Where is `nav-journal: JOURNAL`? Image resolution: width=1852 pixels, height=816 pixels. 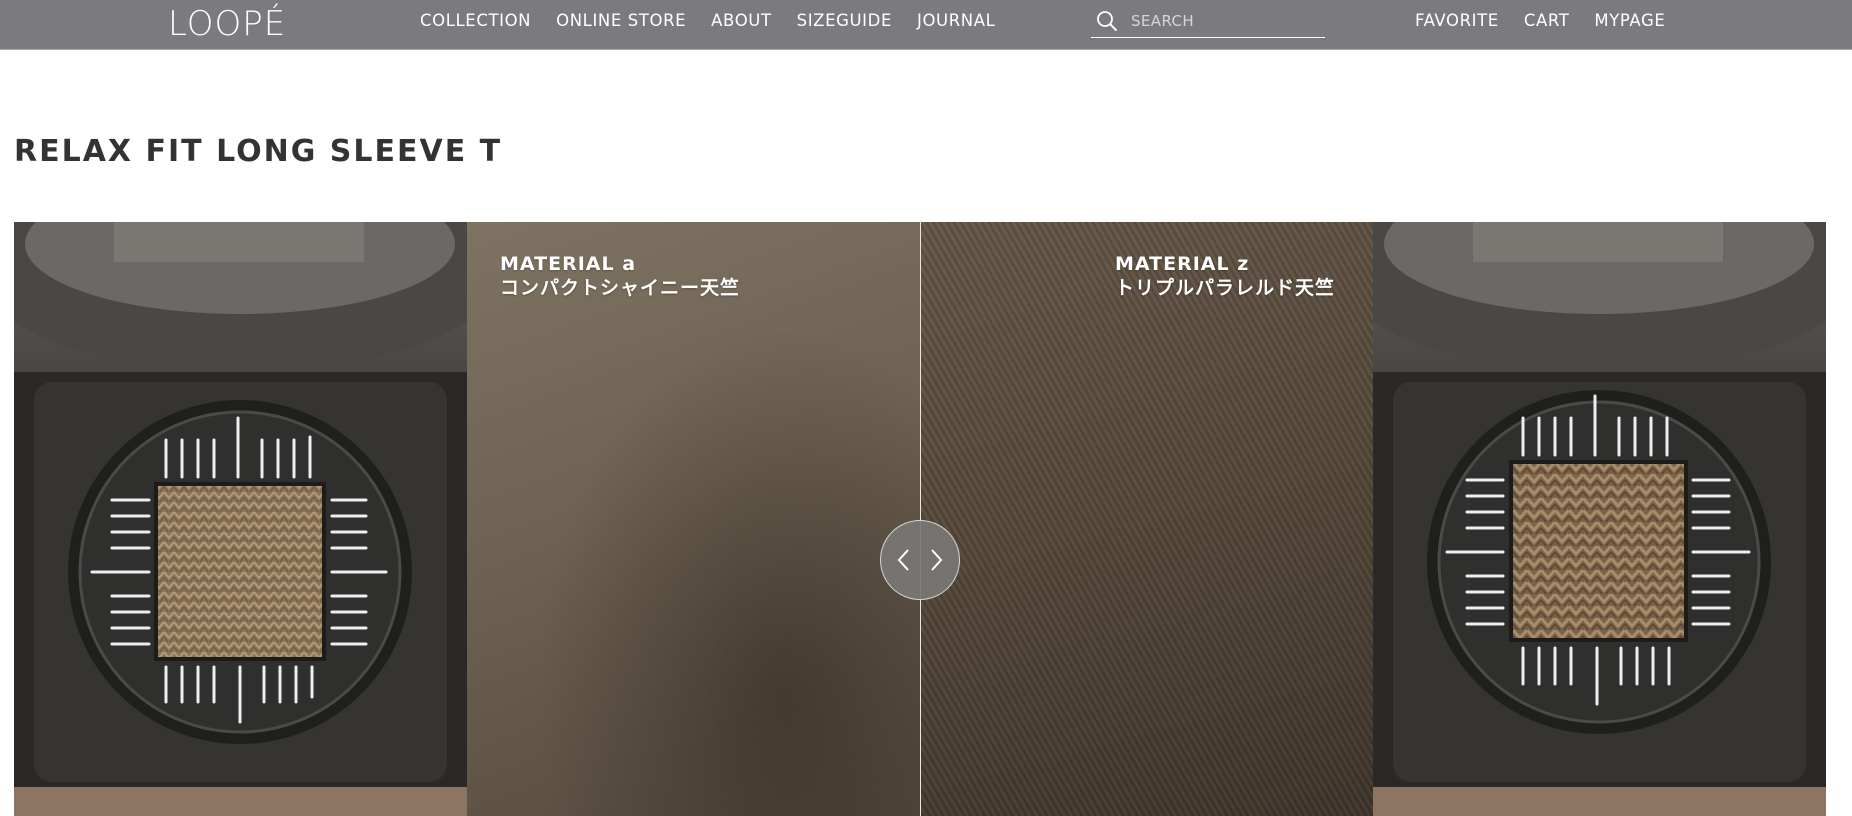
nav-journal: JOURNAL is located at coordinates (956, 20).